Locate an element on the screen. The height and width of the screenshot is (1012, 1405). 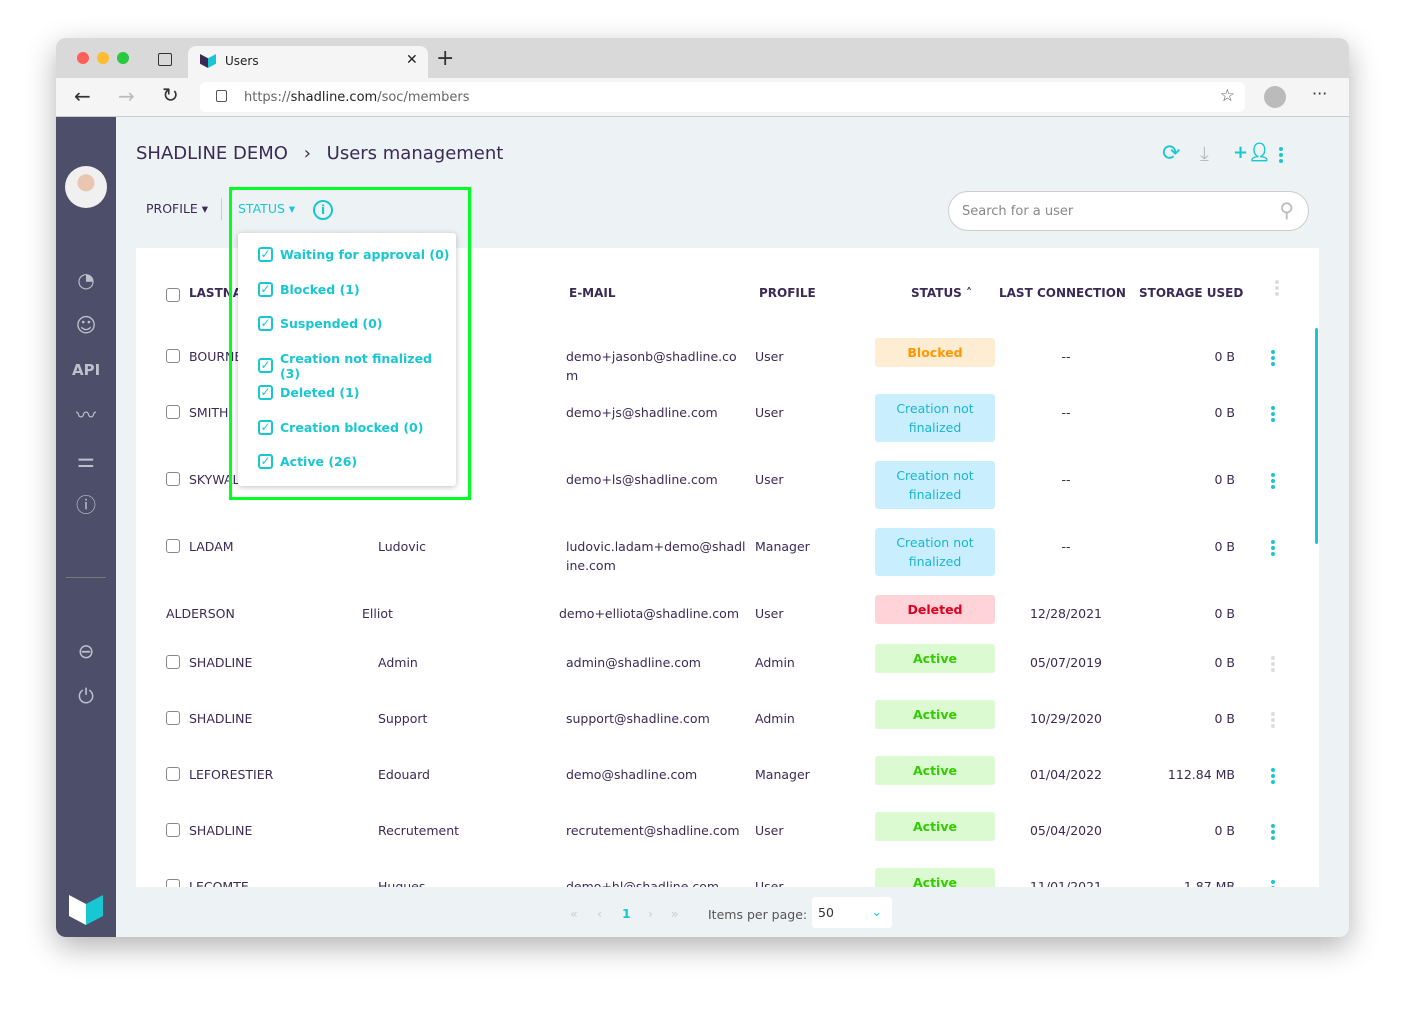
cell-last-connection: 05/07/2019 is located at coordinates (1066, 662).